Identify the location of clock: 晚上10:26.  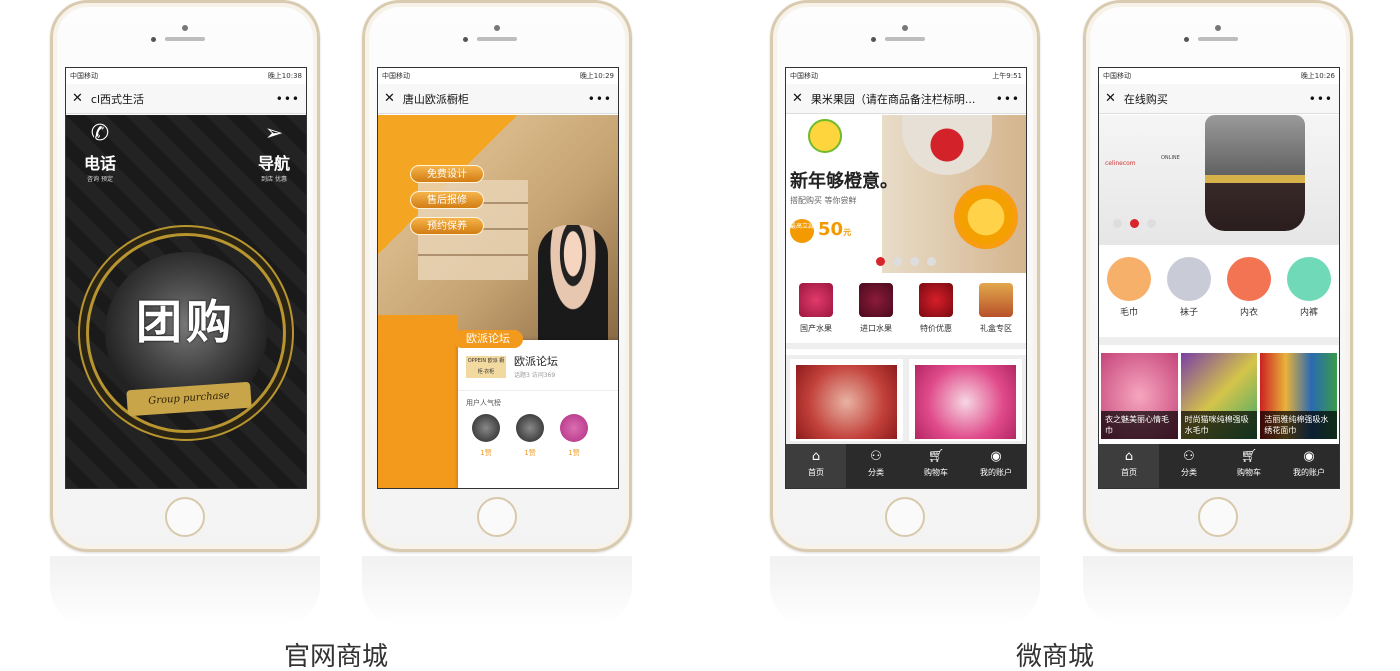
(1317, 76).